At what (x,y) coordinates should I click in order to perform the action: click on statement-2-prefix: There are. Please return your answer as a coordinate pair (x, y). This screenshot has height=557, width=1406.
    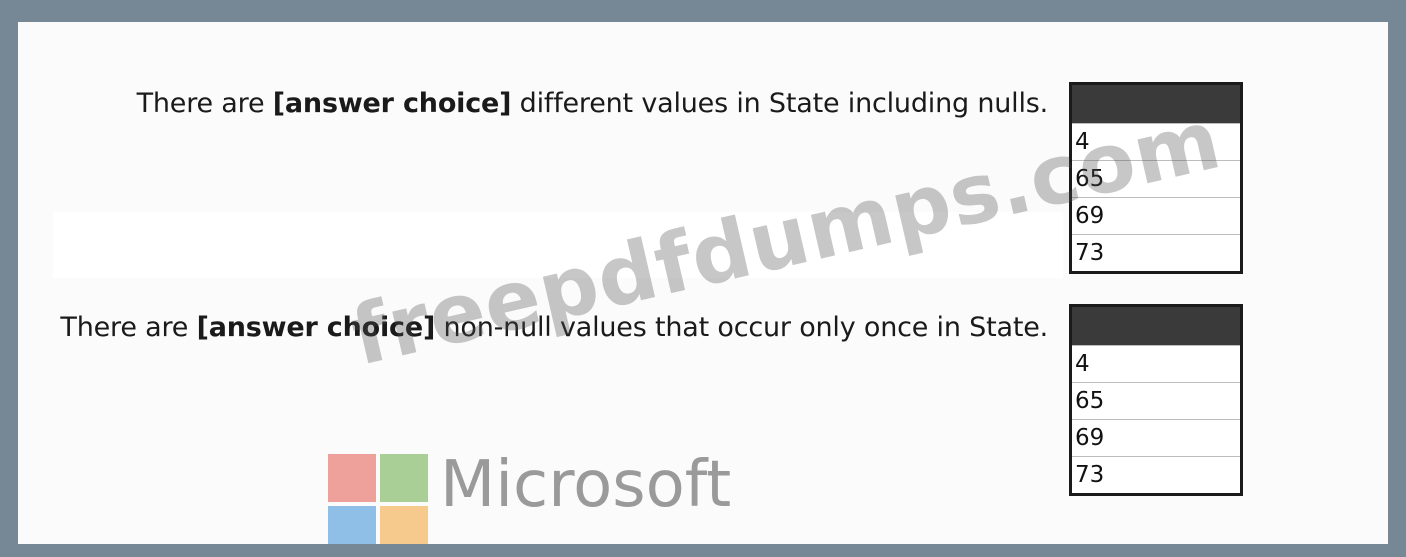
    Looking at the image, I should click on (128, 327).